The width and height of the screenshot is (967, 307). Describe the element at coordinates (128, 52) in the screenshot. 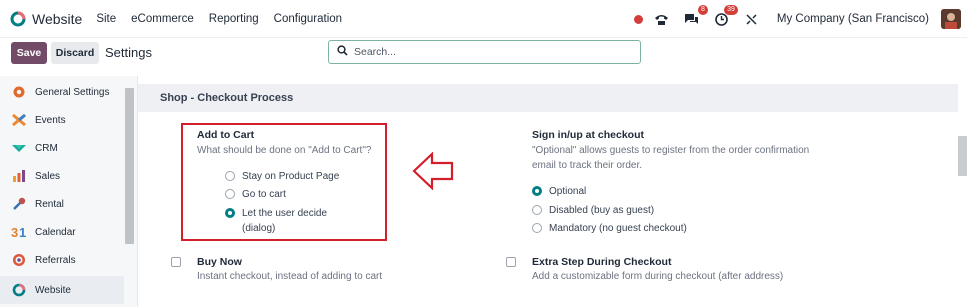

I see `page-title: Settings` at that location.